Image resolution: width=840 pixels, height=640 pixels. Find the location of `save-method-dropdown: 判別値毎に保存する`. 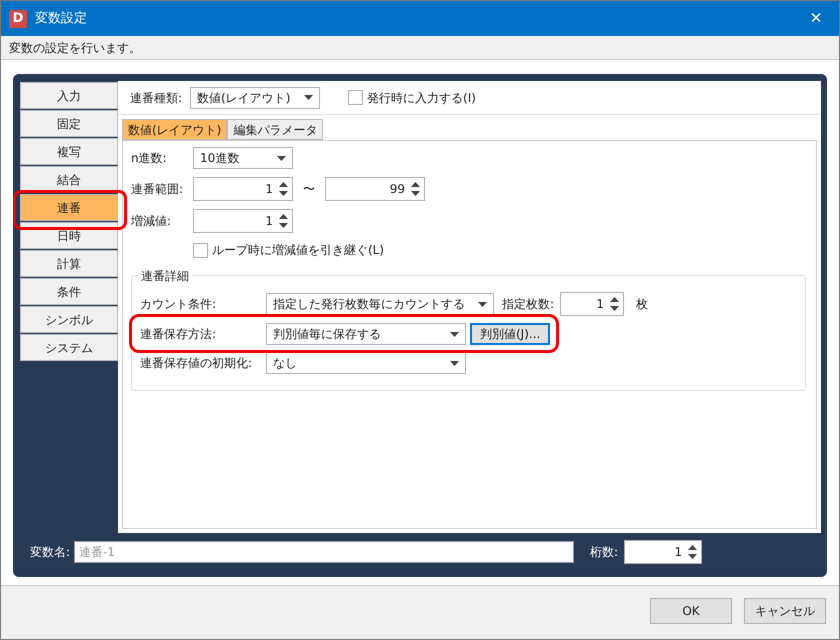

save-method-dropdown: 判別値毎に保存する is located at coordinates (366, 334).